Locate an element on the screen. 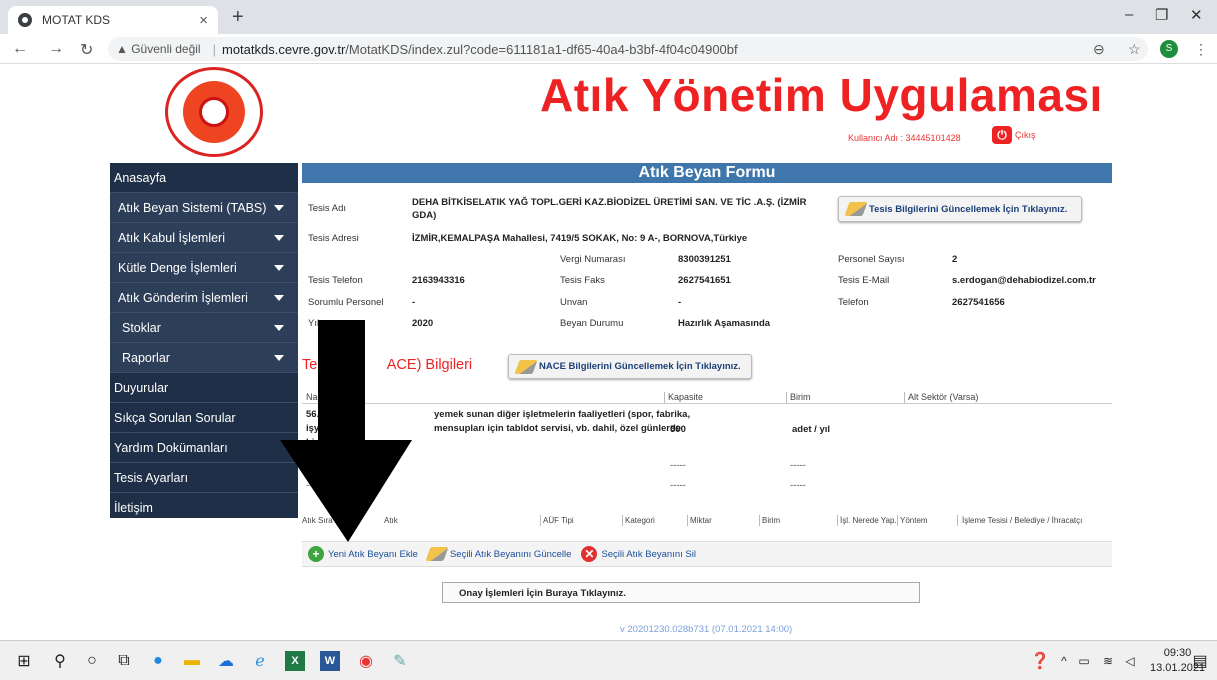 The height and width of the screenshot is (680, 1217). file-explorer-icon: ▬ is located at coordinates (192, 661).